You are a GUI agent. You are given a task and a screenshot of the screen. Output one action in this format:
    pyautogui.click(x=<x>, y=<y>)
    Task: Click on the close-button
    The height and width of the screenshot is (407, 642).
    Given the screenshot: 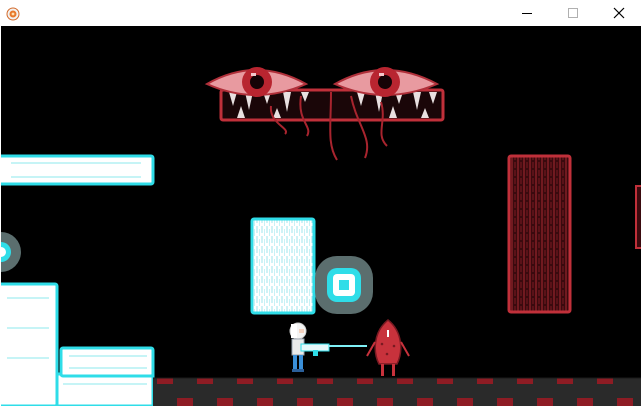 What is the action you would take?
    pyautogui.click(x=619, y=13)
    